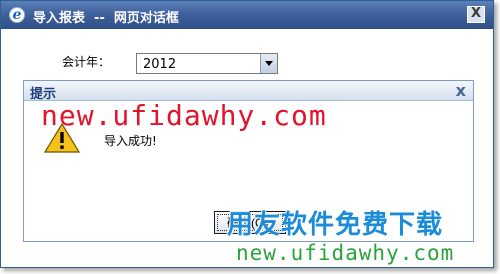  What do you see at coordinates (476, 14) in the screenshot?
I see `close-icon: X` at bounding box center [476, 14].